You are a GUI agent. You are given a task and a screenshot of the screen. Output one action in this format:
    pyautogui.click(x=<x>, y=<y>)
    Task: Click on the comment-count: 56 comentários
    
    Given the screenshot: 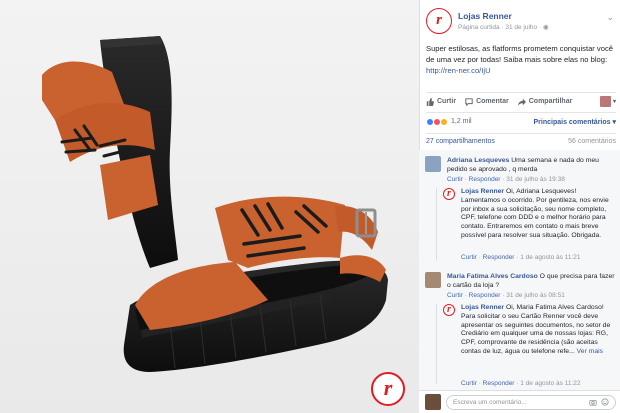 What is the action you would take?
    pyautogui.click(x=592, y=141)
    